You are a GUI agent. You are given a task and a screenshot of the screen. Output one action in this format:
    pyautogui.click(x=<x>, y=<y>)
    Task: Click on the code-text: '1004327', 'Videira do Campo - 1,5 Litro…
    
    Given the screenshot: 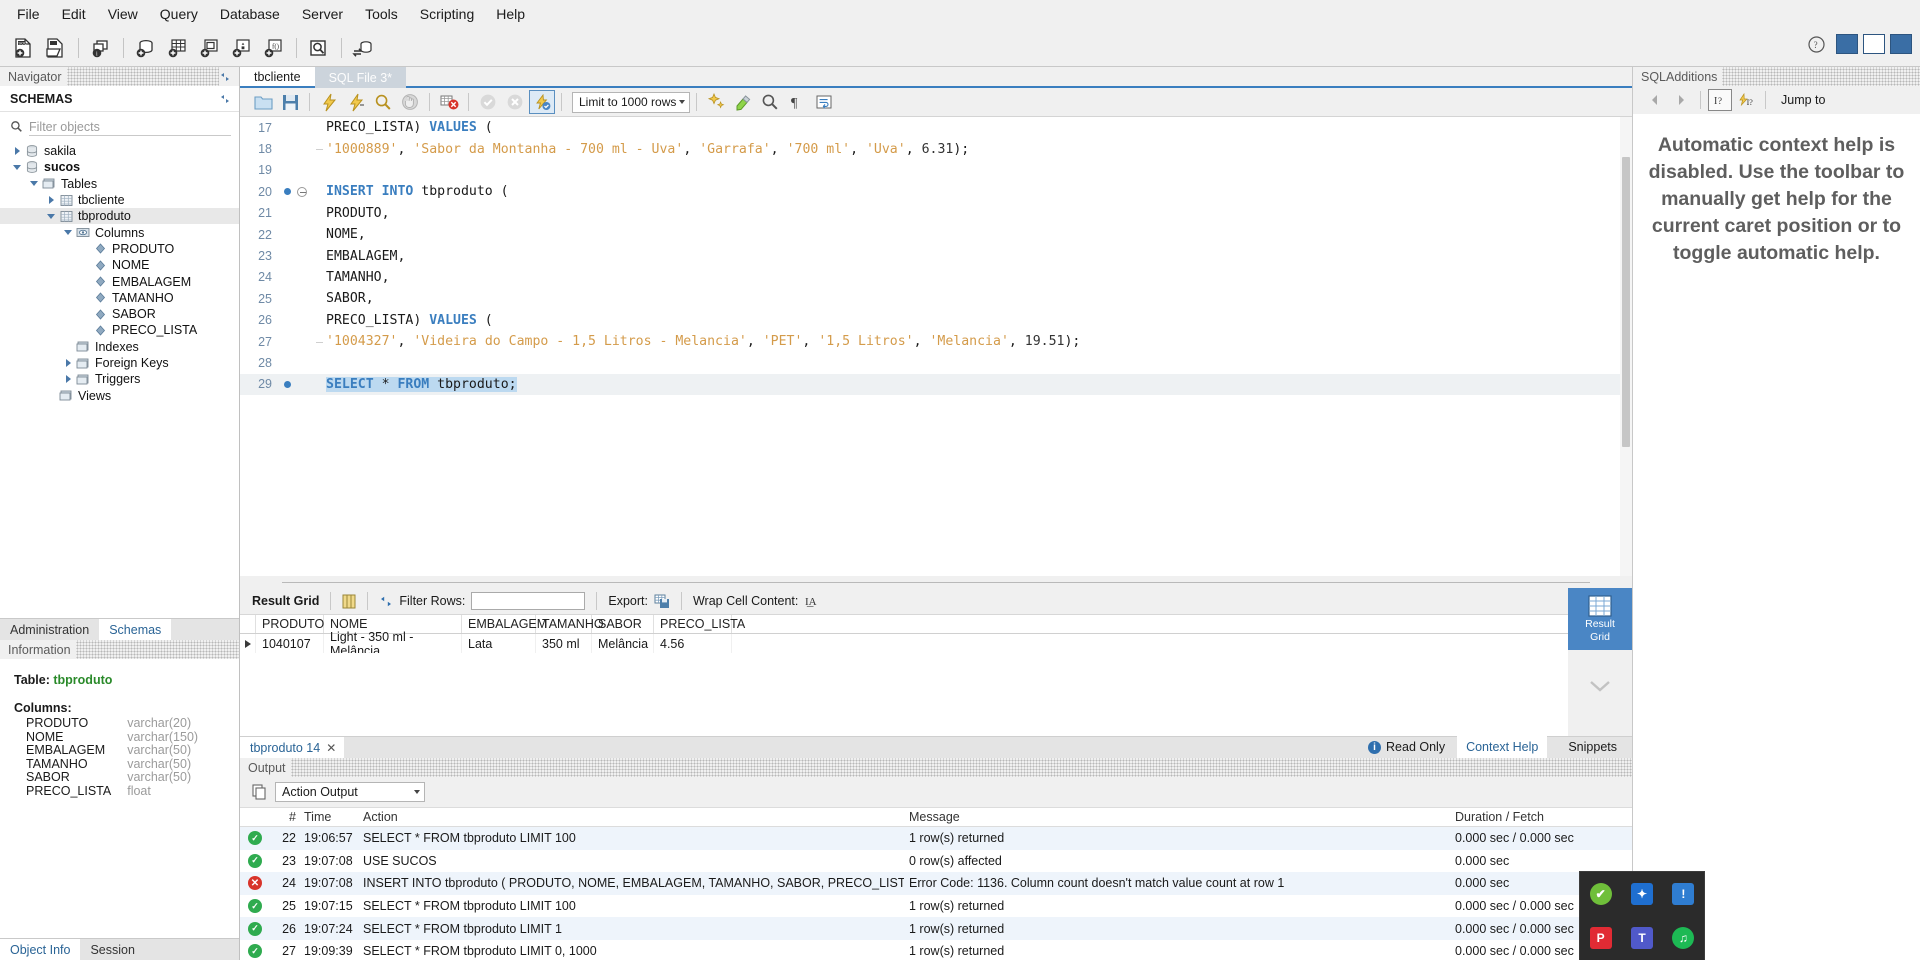 What is the action you would take?
    pyautogui.click(x=702, y=341)
    